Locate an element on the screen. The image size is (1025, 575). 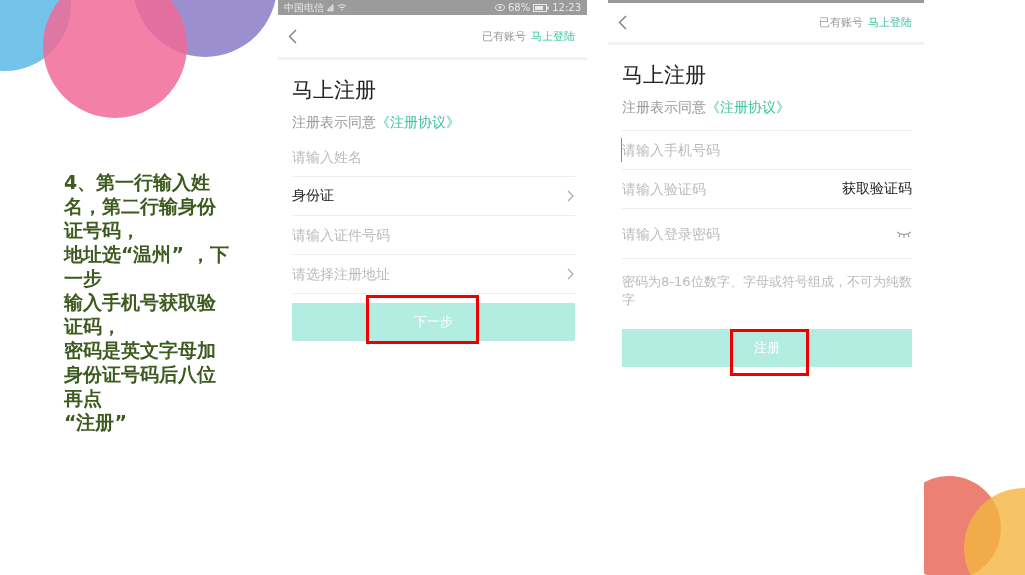
eye-icon is located at coordinates (499, 7).